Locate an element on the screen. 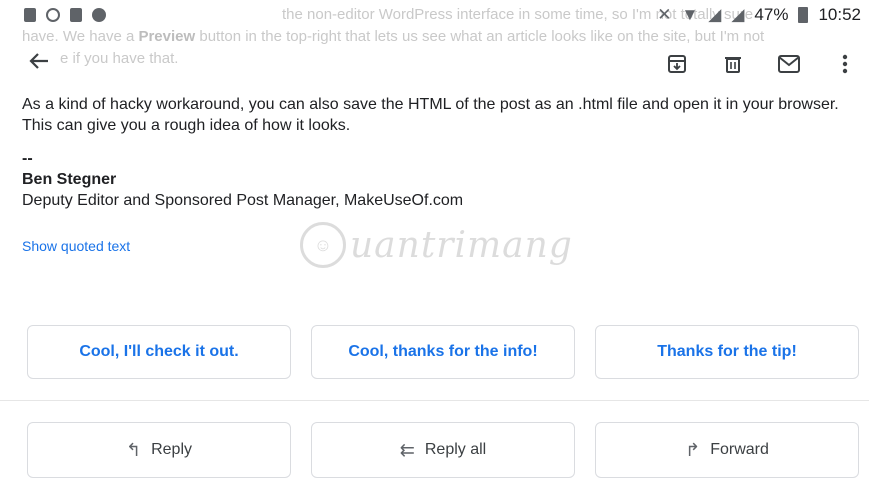  divider is located at coordinates (434, 400).